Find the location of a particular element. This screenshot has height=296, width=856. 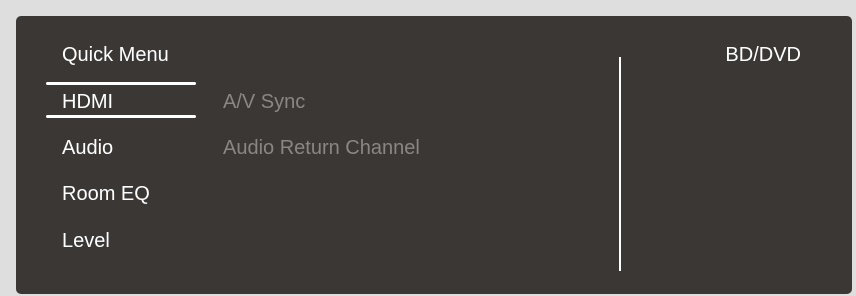

vertical-divider is located at coordinates (620, 164).